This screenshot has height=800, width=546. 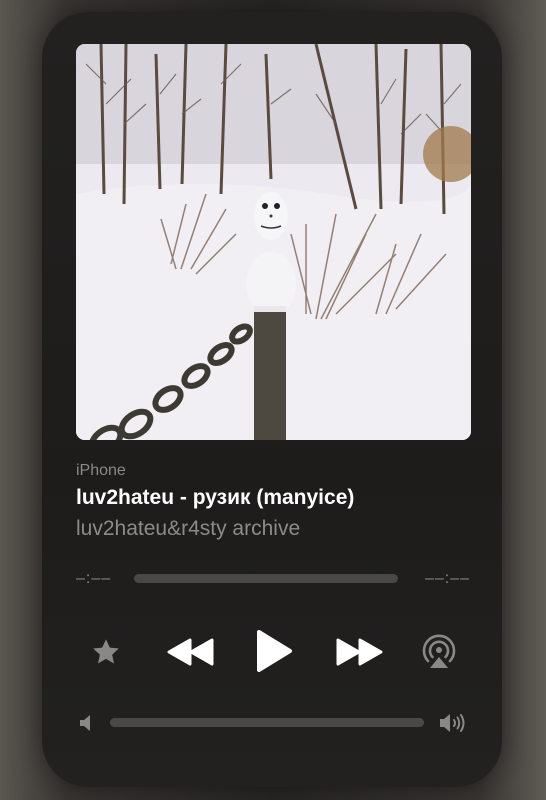 I want to click on progress-bar, so click(x=266, y=578).